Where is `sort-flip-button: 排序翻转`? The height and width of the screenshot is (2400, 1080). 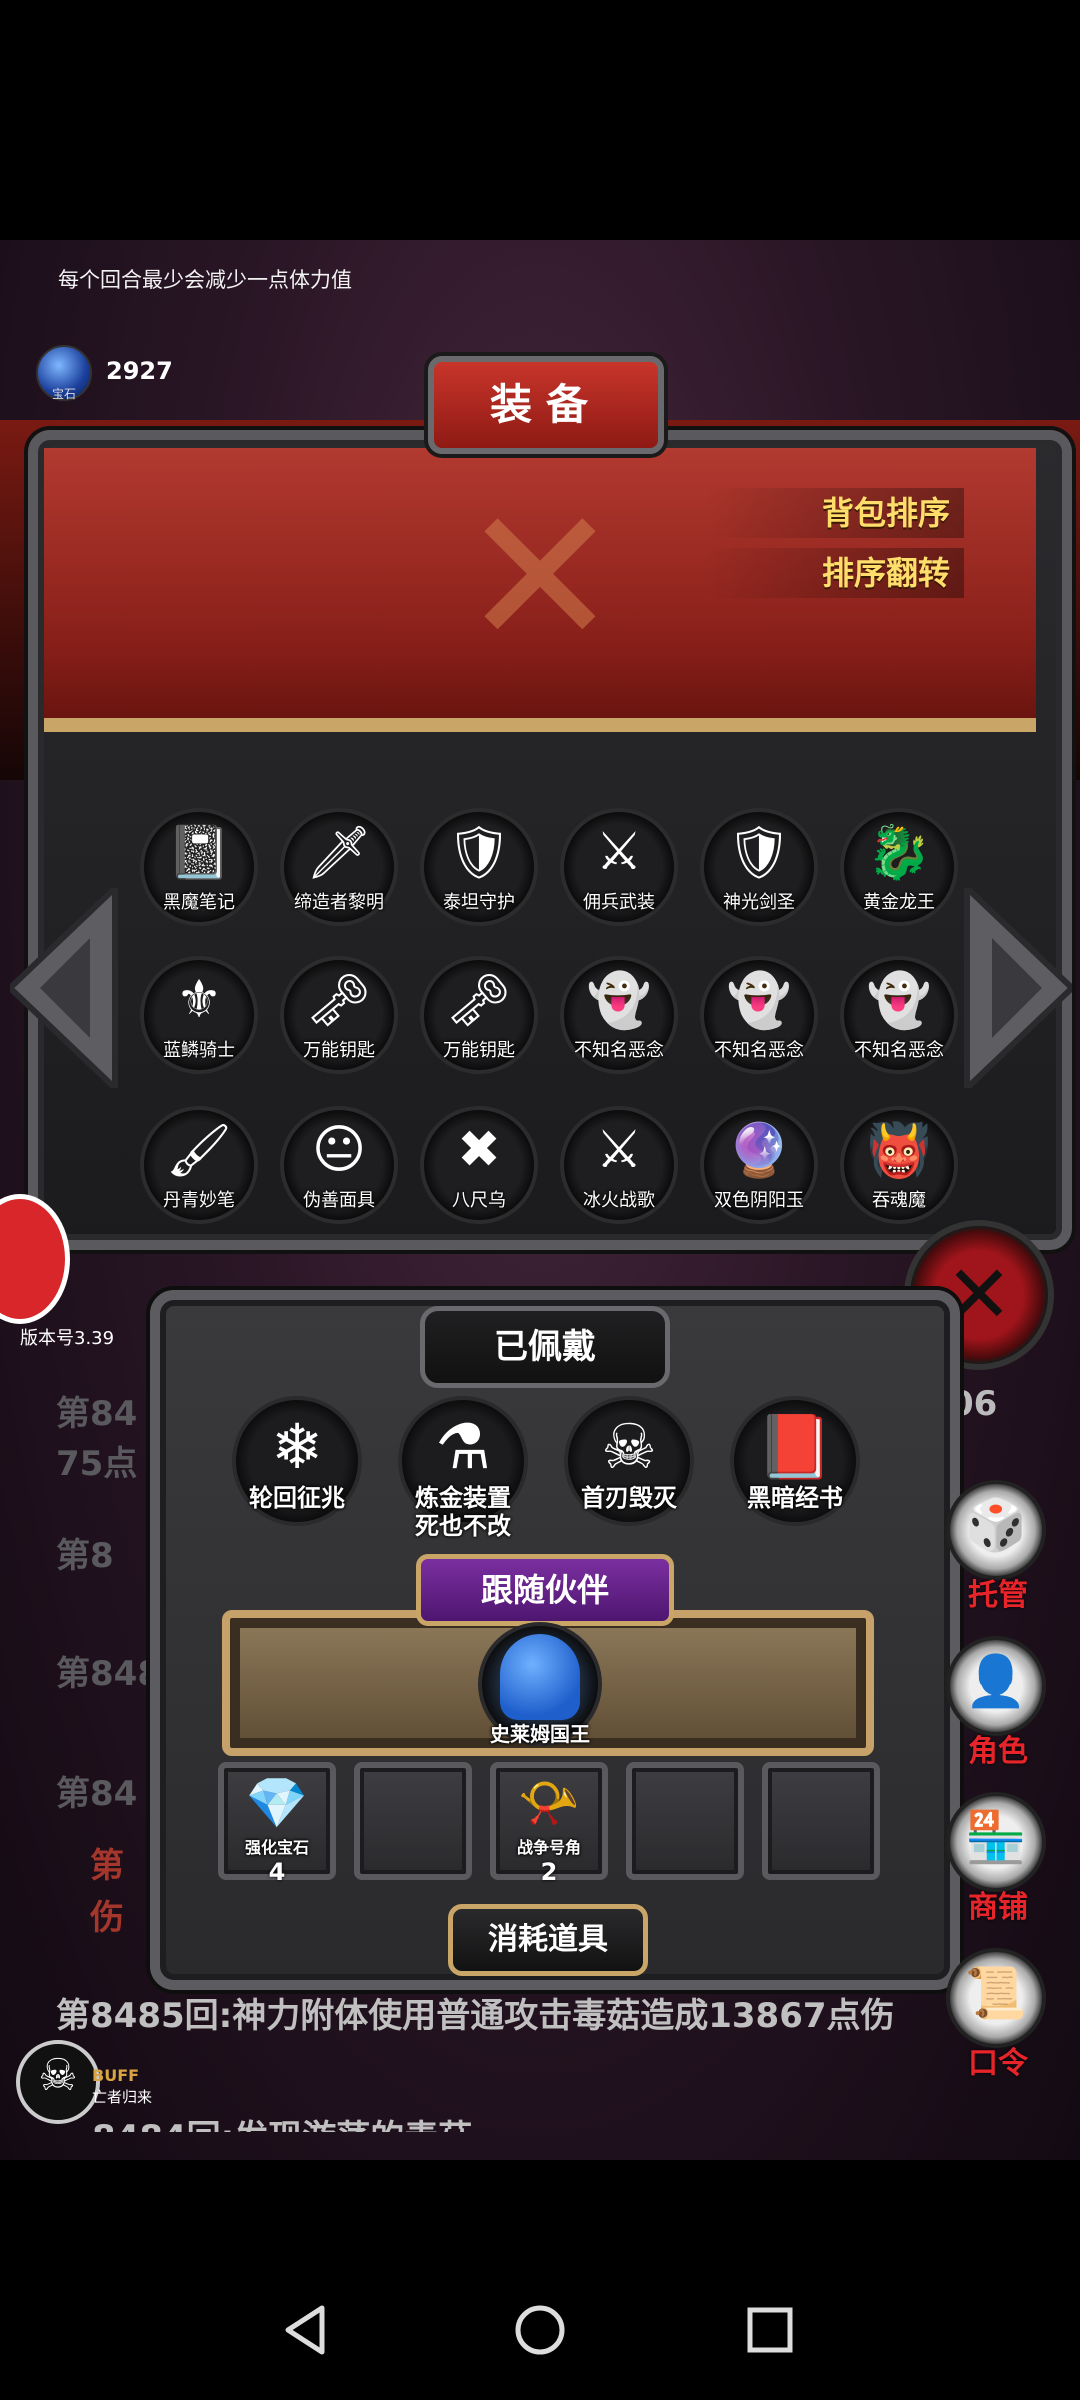 sort-flip-button: 排序翻转 is located at coordinates (834, 573).